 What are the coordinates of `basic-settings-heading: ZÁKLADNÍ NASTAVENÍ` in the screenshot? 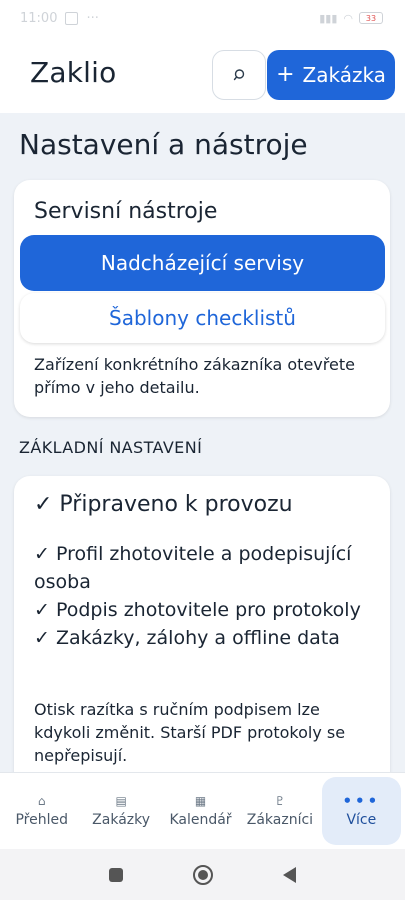 It's located at (111, 447).